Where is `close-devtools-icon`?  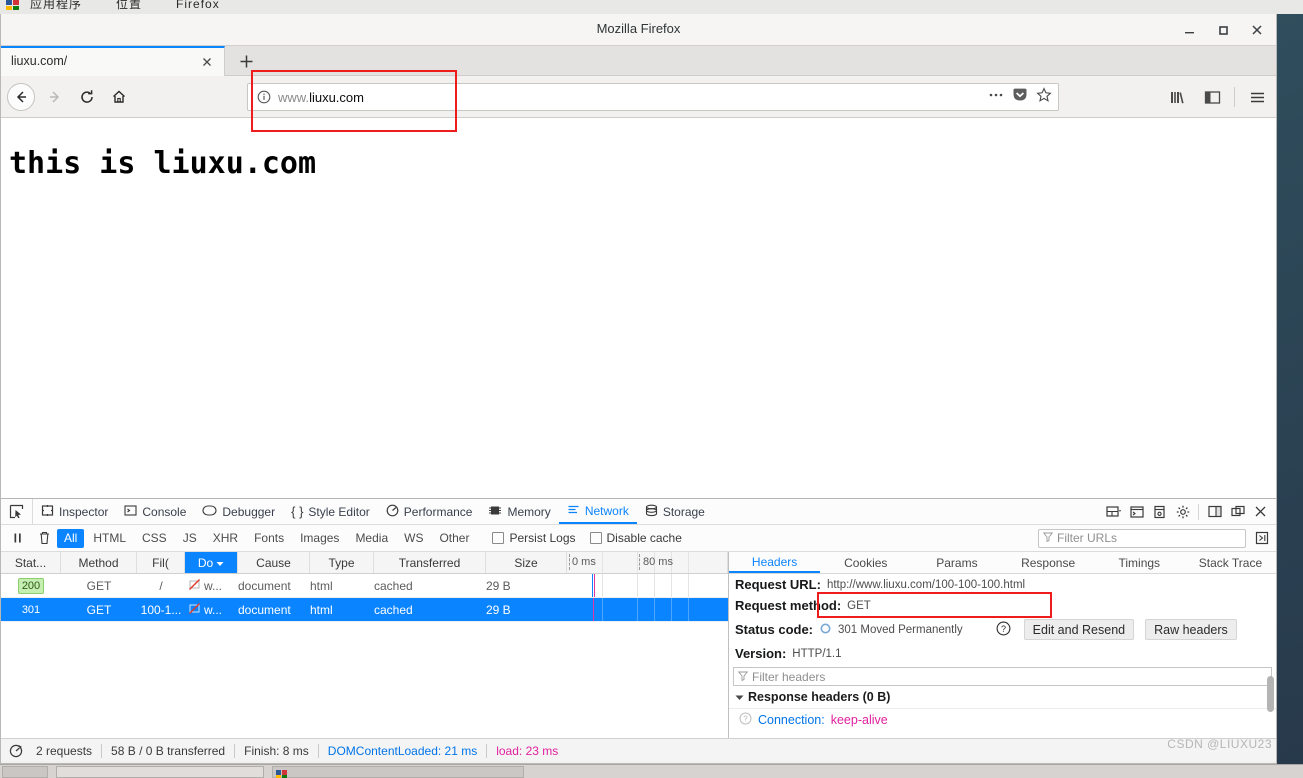 close-devtools-icon is located at coordinates (1260, 511).